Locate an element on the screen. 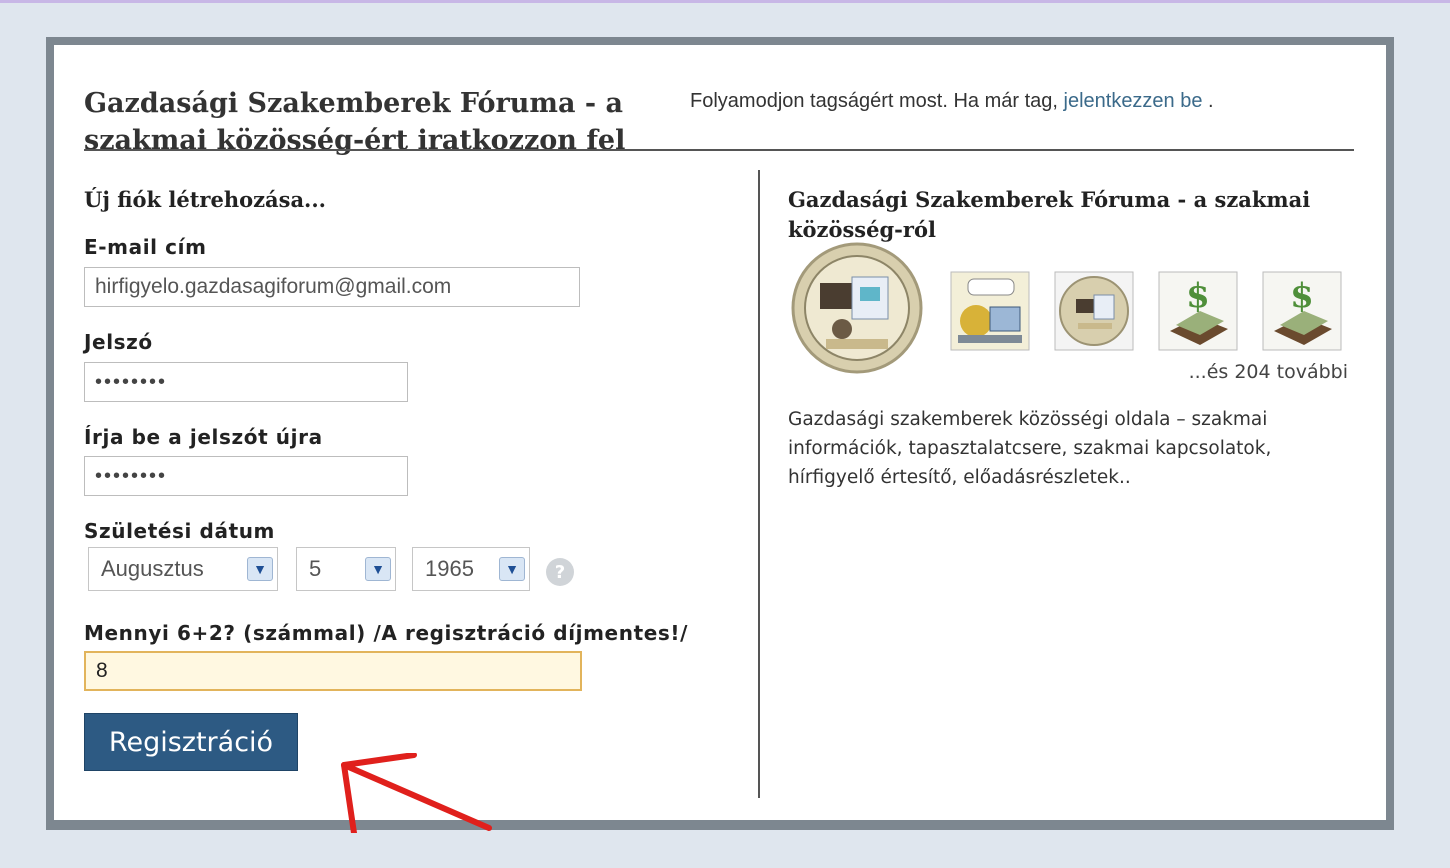  help-icon: ? is located at coordinates (560, 572).